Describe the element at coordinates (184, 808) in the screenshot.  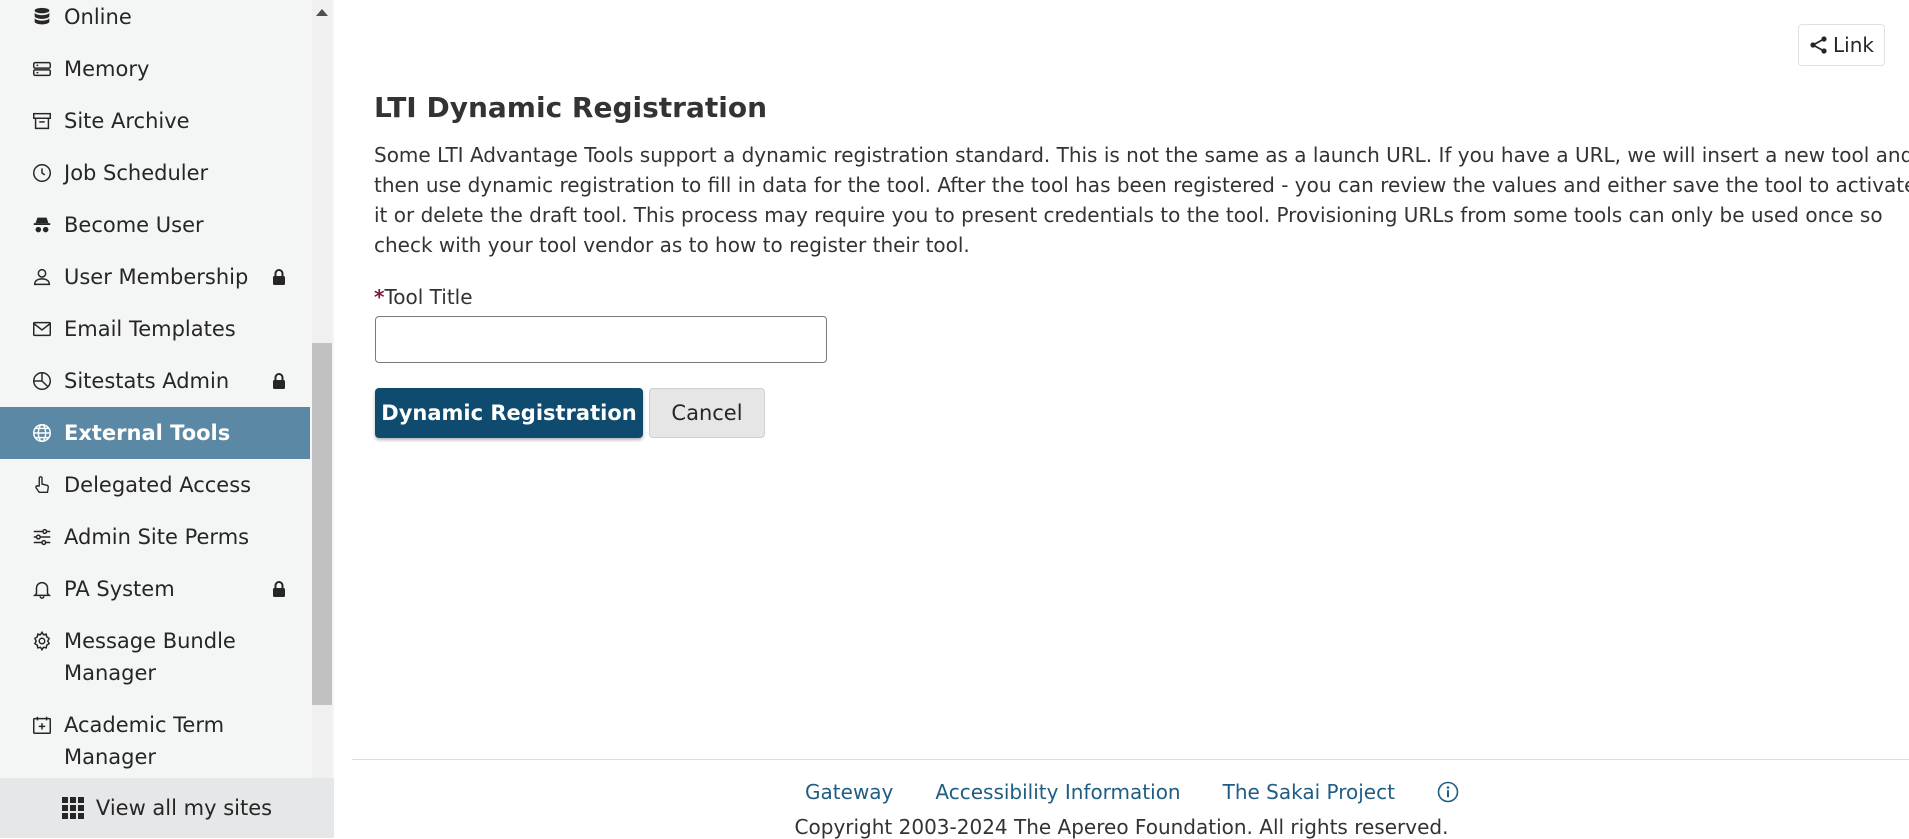
I see `view-all-sites-label: View all my sites` at that location.